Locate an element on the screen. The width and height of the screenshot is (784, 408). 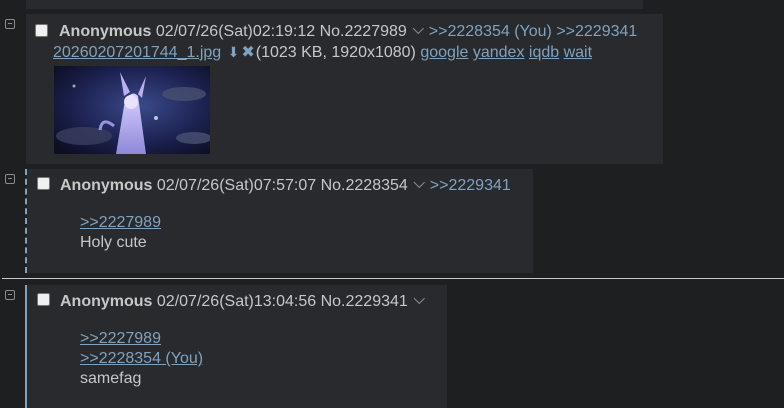
post-number: No.2229341 is located at coordinates (364, 301).